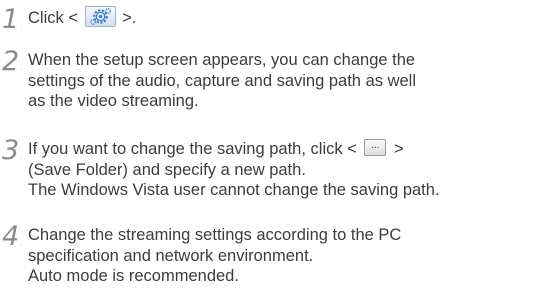 The width and height of the screenshot is (538, 299). I want to click on step-1-text-before: Click <, so click(53, 18).